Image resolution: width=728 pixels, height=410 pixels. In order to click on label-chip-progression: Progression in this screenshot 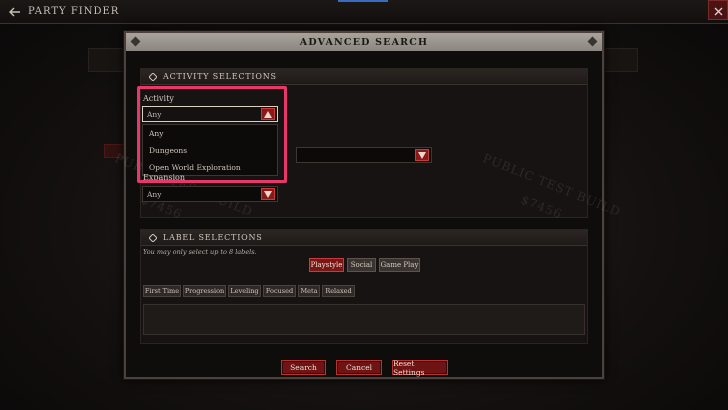, I will do `click(204, 291)`.